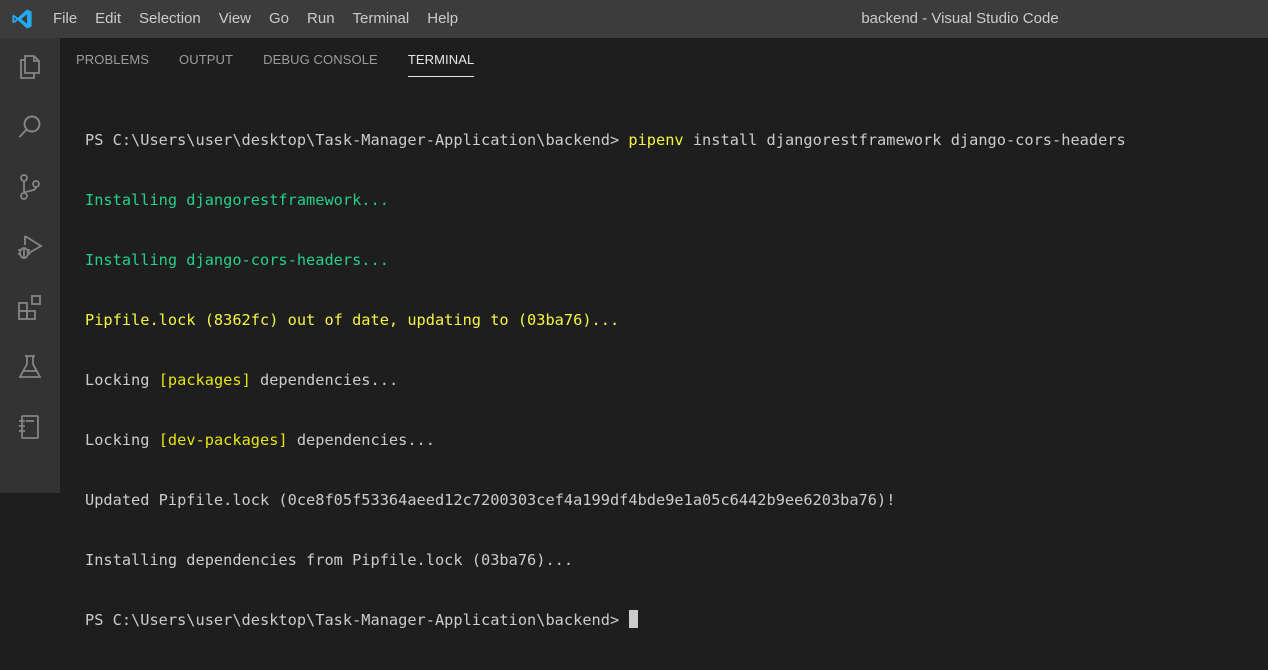  Describe the element at coordinates (235, 19) in the screenshot. I see `menu-view: View` at that location.